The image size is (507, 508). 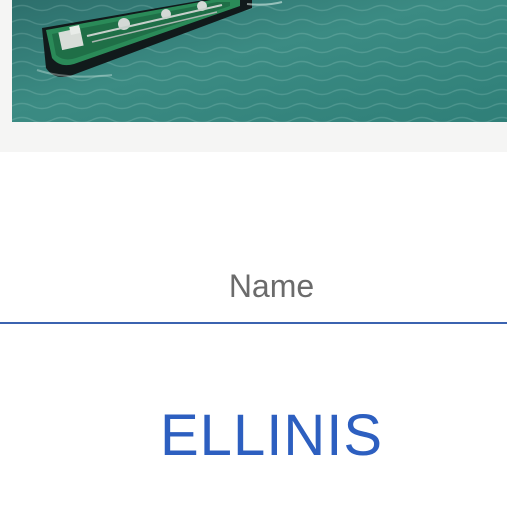 What do you see at coordinates (271, 435) in the screenshot?
I see `vessel-name: ELLINIS` at bounding box center [271, 435].